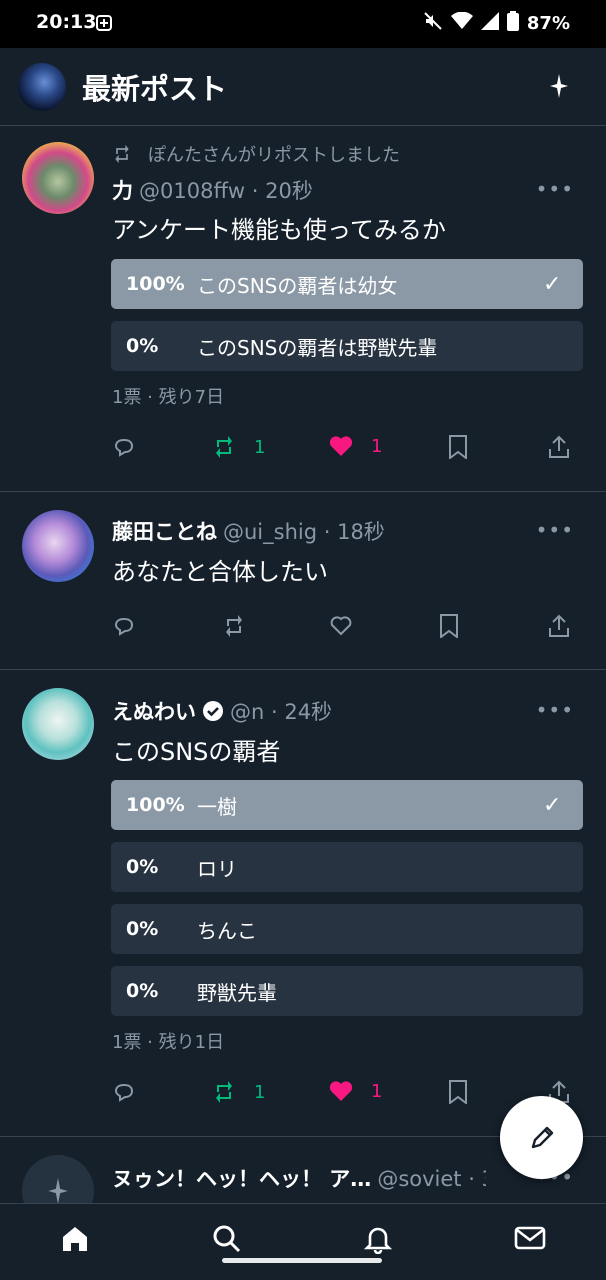  What do you see at coordinates (154, 711) in the screenshot?
I see `display-name: えぬわい` at bounding box center [154, 711].